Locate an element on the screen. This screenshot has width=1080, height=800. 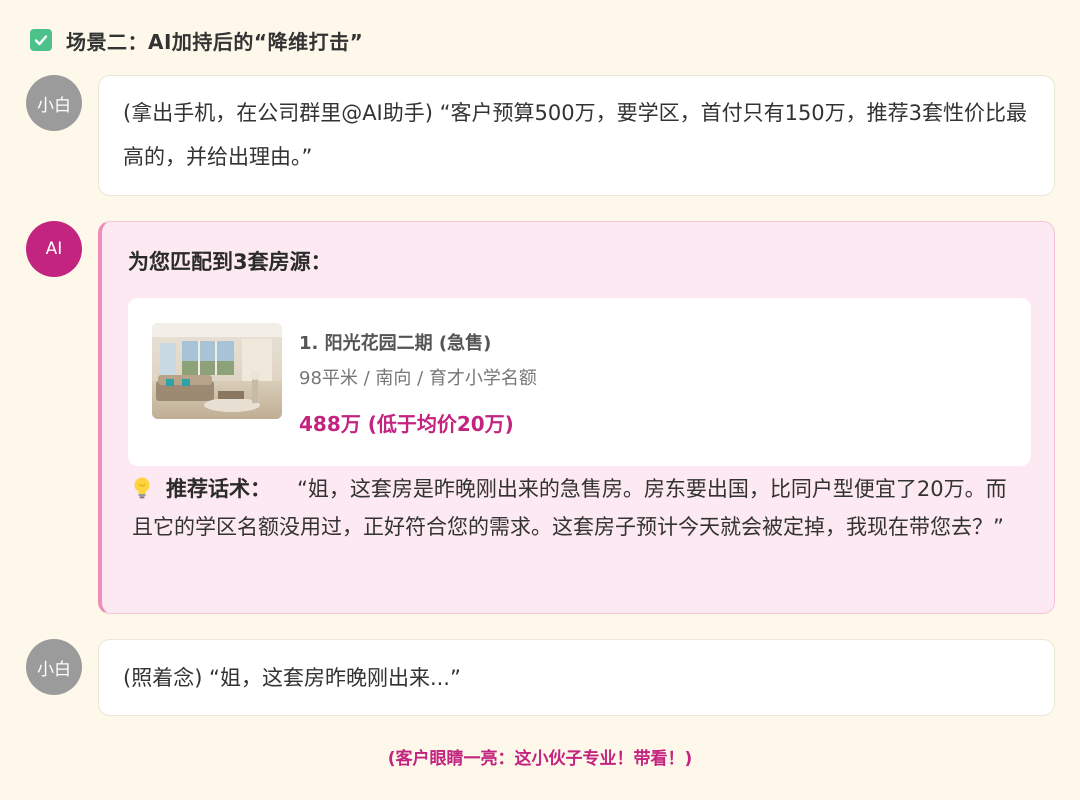
scene-header: 场景二：AI加持后的“降维打击” is located at coordinates (196, 40).